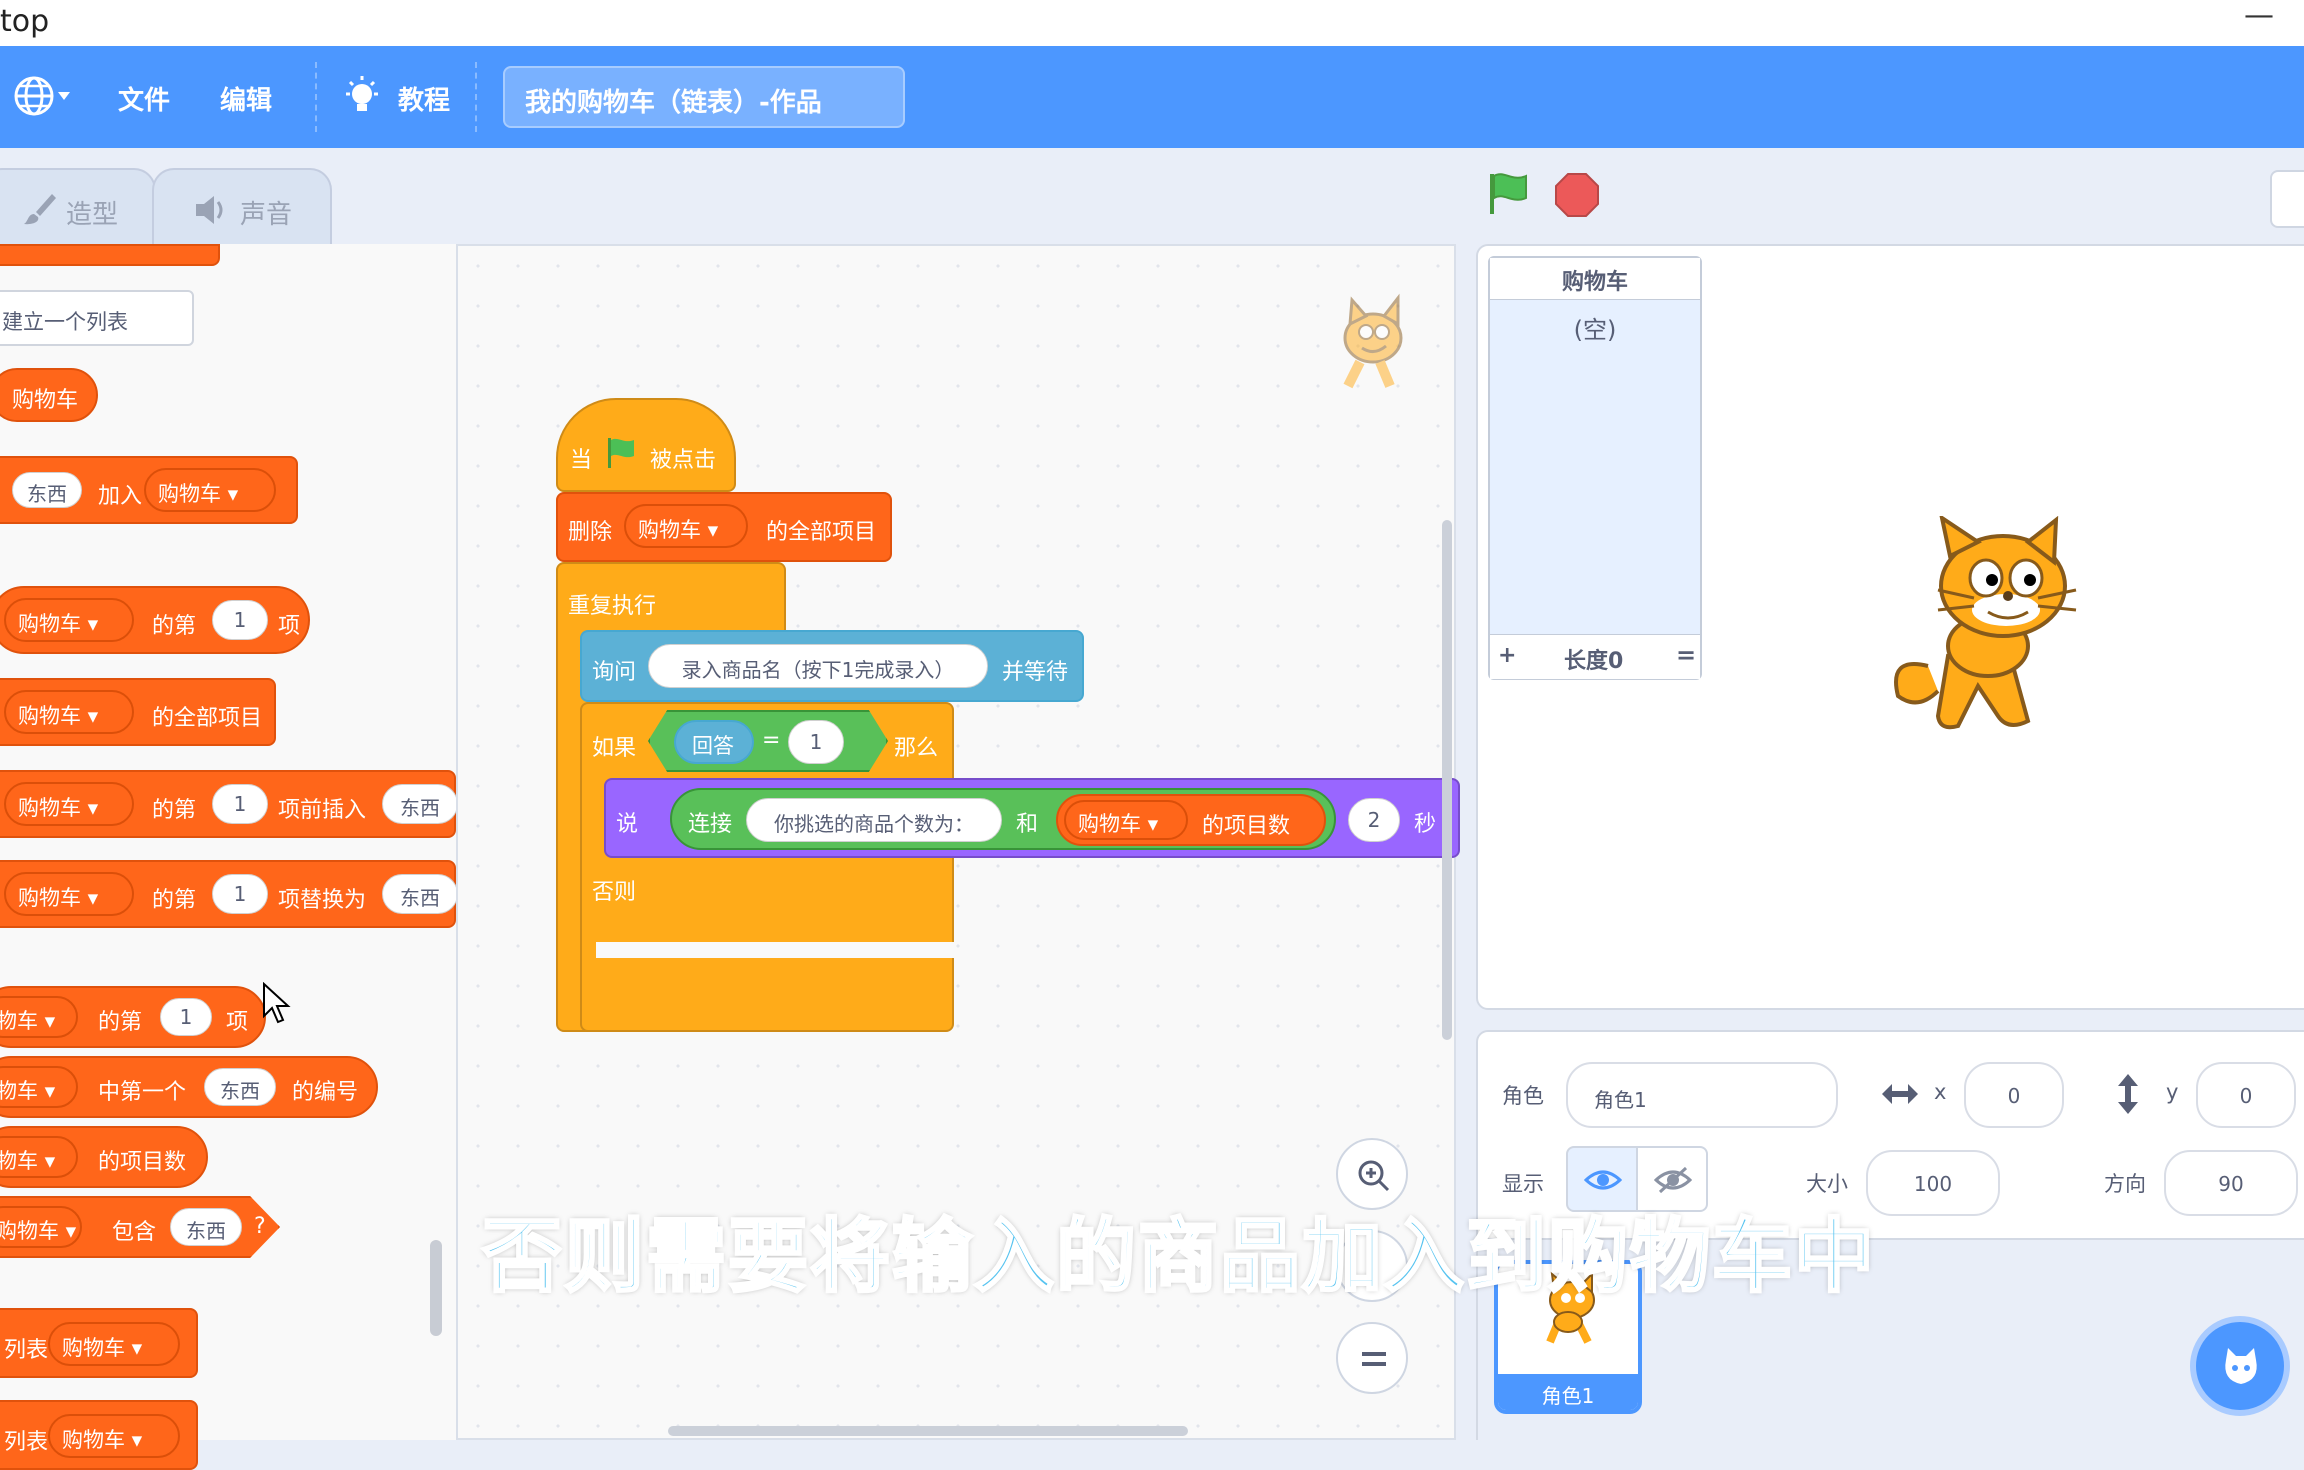 Image resolution: width=2304 pixels, height=1470 pixels. I want to click on say-for-secs-block: 说 连接 你挑选的商品个数为： 和 购物车 ▾ 的项目数 2 秒, so click(1032, 818).